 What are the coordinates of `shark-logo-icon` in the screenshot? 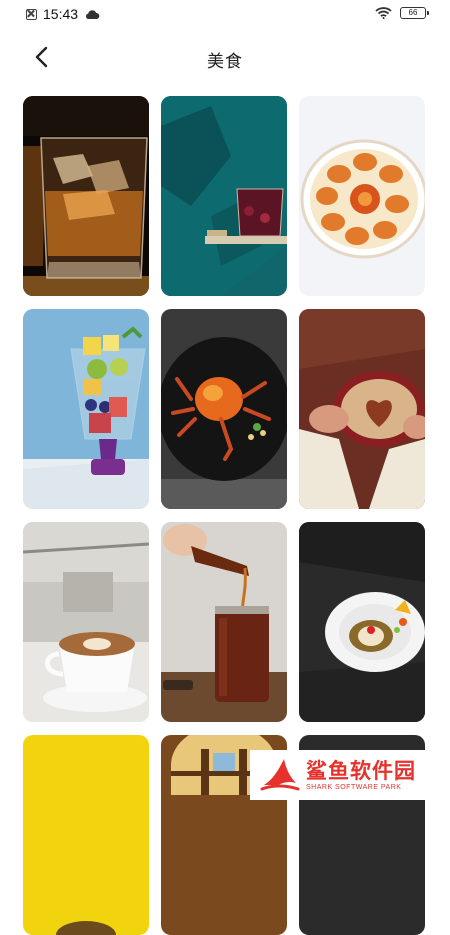 It's located at (280, 775).